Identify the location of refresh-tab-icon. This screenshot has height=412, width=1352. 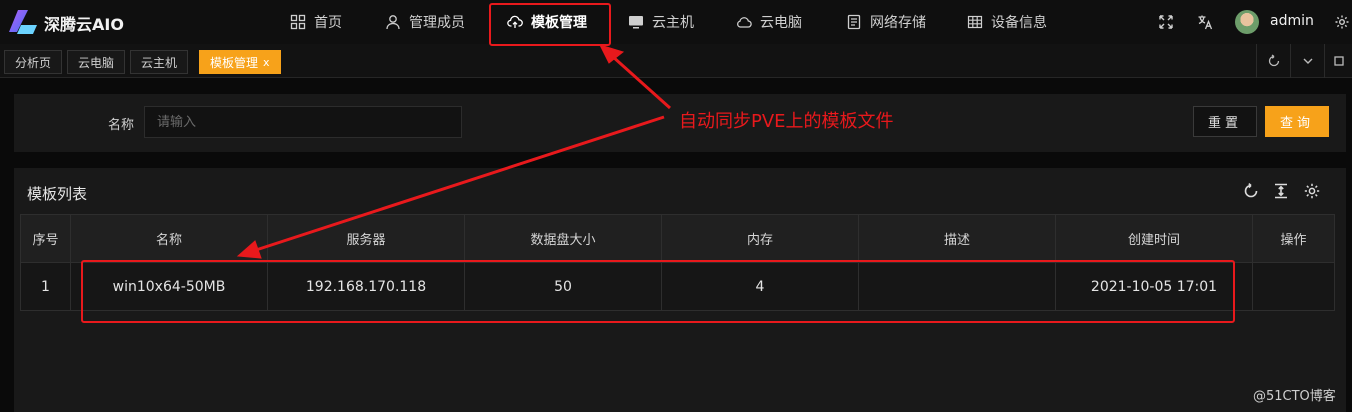
(1273, 61).